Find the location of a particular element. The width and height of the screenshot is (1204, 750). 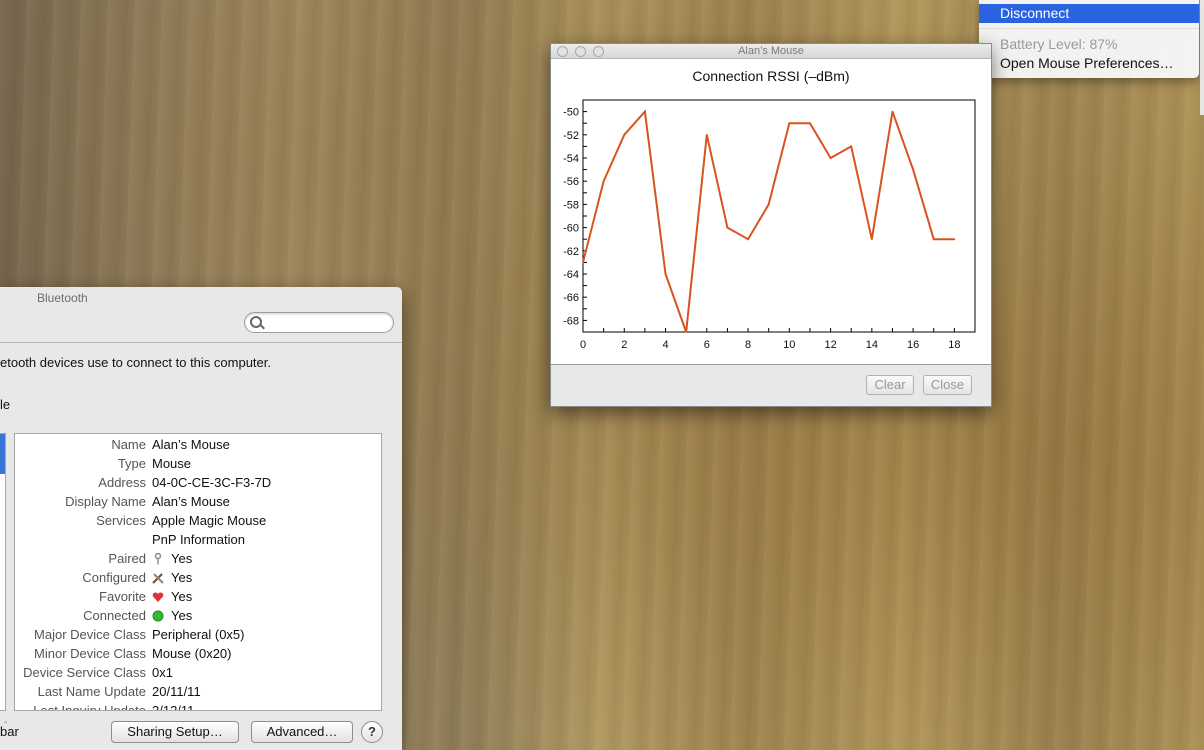

menu-item-battery-level: Battery Level: 87% is located at coordinates (1059, 44).